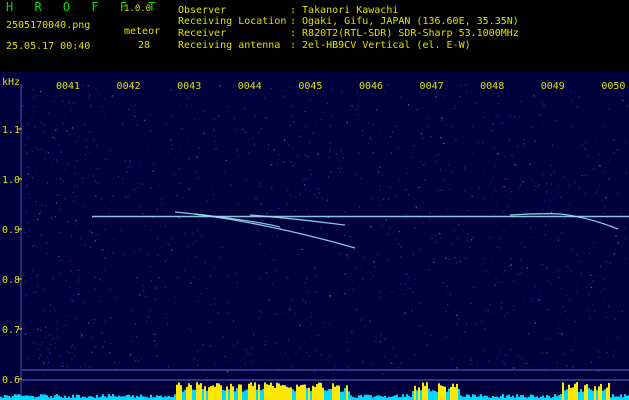  What do you see at coordinates (250, 86) in the screenshot?
I see `time-tick-label: 0044` at bounding box center [250, 86].